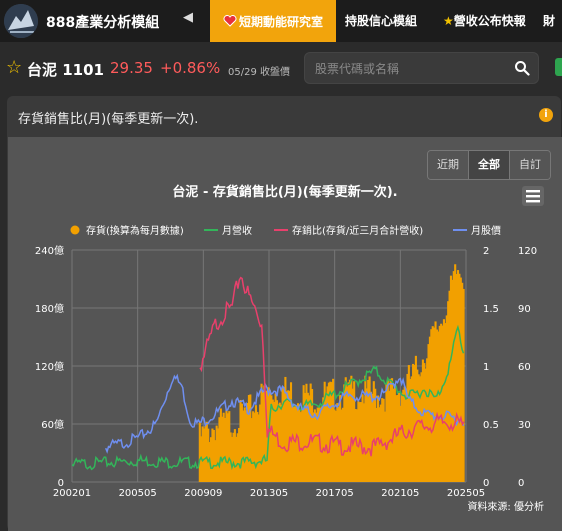  I want to click on stock-name: 台泥 1101, so click(65, 70).